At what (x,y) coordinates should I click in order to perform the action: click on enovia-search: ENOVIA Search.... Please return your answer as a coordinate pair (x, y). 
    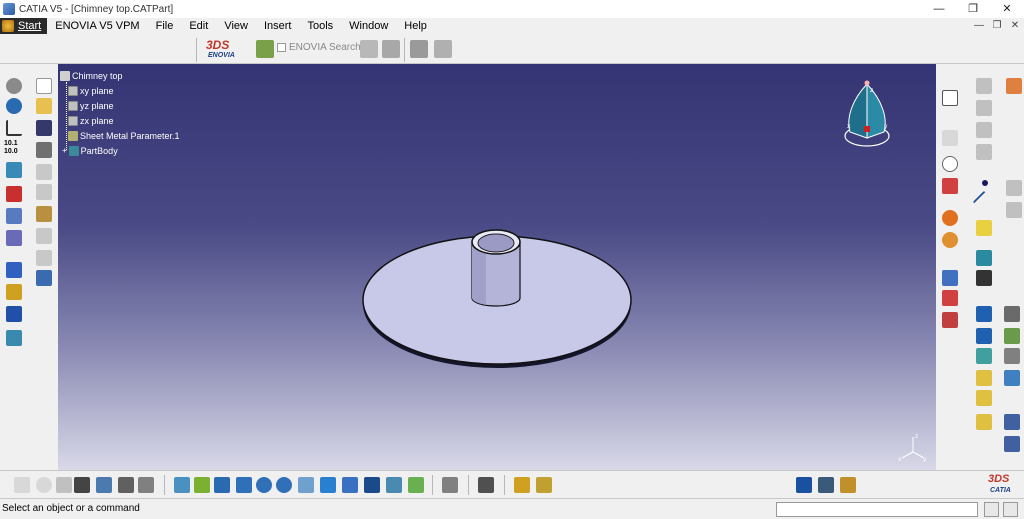
    Looking at the image, I should click on (321, 47).